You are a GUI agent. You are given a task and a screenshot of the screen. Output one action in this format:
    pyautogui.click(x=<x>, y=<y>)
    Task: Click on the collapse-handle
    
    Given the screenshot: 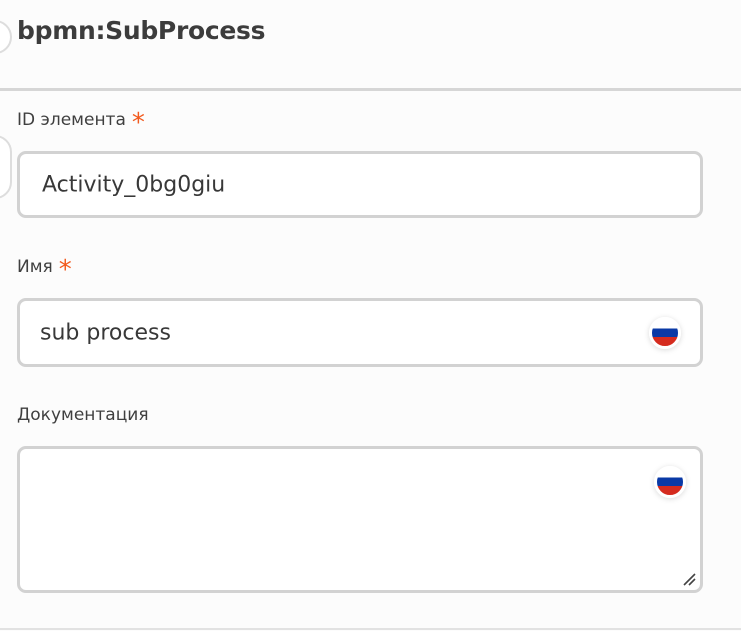 What is the action you would take?
    pyautogui.click(x=6, y=37)
    